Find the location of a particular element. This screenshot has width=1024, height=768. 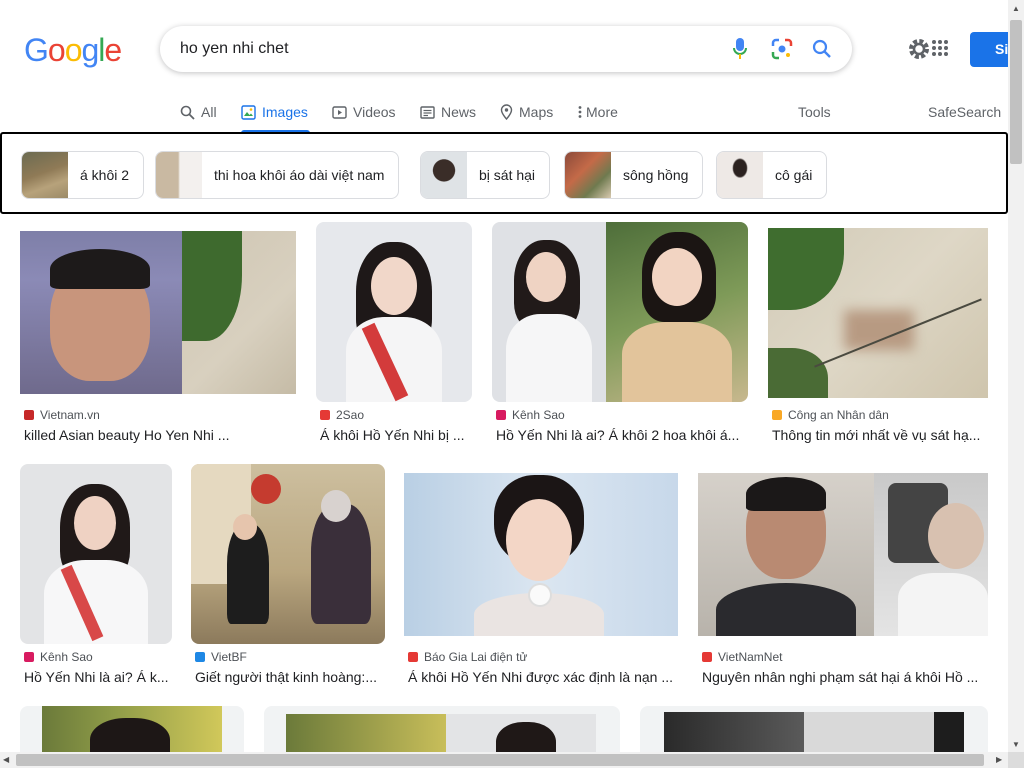

tab-news: News is located at coordinates (448, 112).